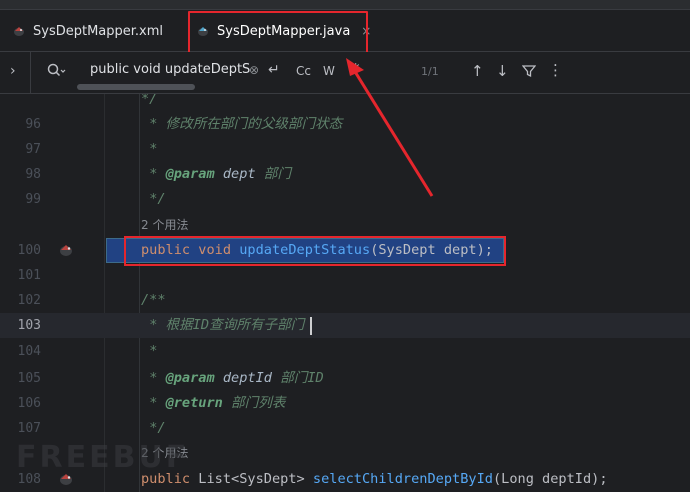 The height and width of the screenshot is (492, 690). I want to click on doc-comment: 部门, so click(277, 174).